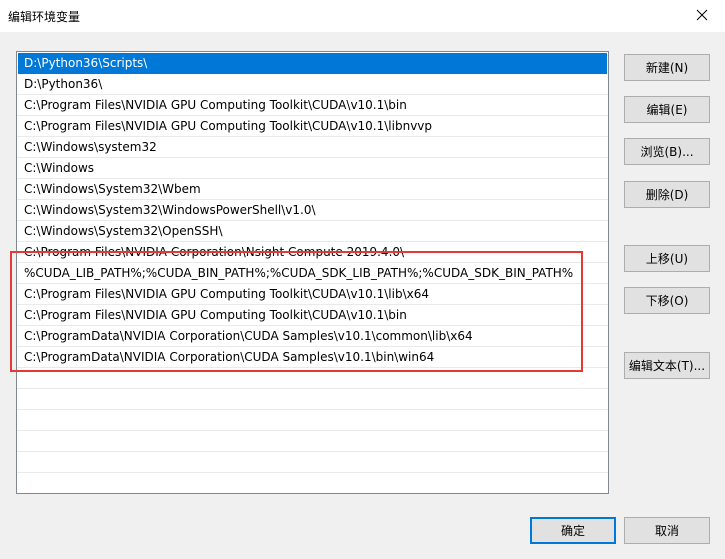 The height and width of the screenshot is (559, 725). What do you see at coordinates (312, 63) in the screenshot?
I see `path-list-item: D:\Python36\Scripts\` at bounding box center [312, 63].